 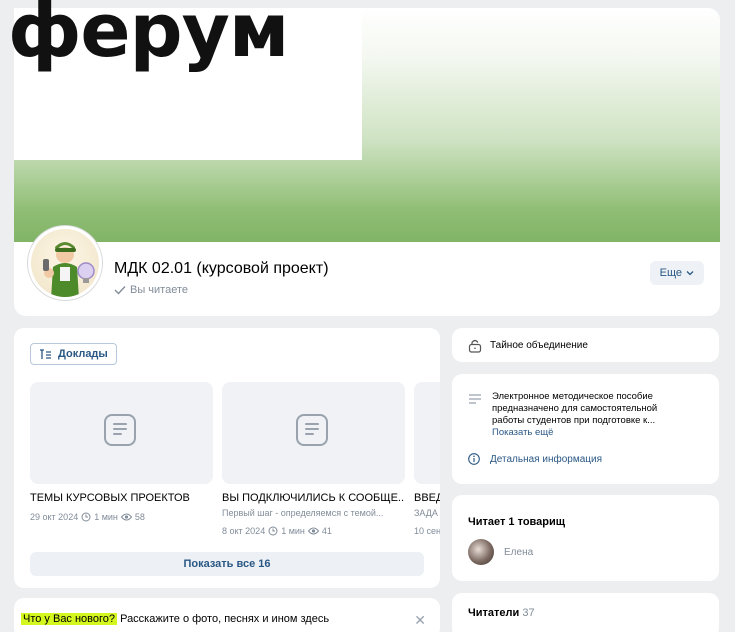 What do you see at coordinates (244, 531) in the screenshot?
I see `article-date: 8 окт 2024` at bounding box center [244, 531].